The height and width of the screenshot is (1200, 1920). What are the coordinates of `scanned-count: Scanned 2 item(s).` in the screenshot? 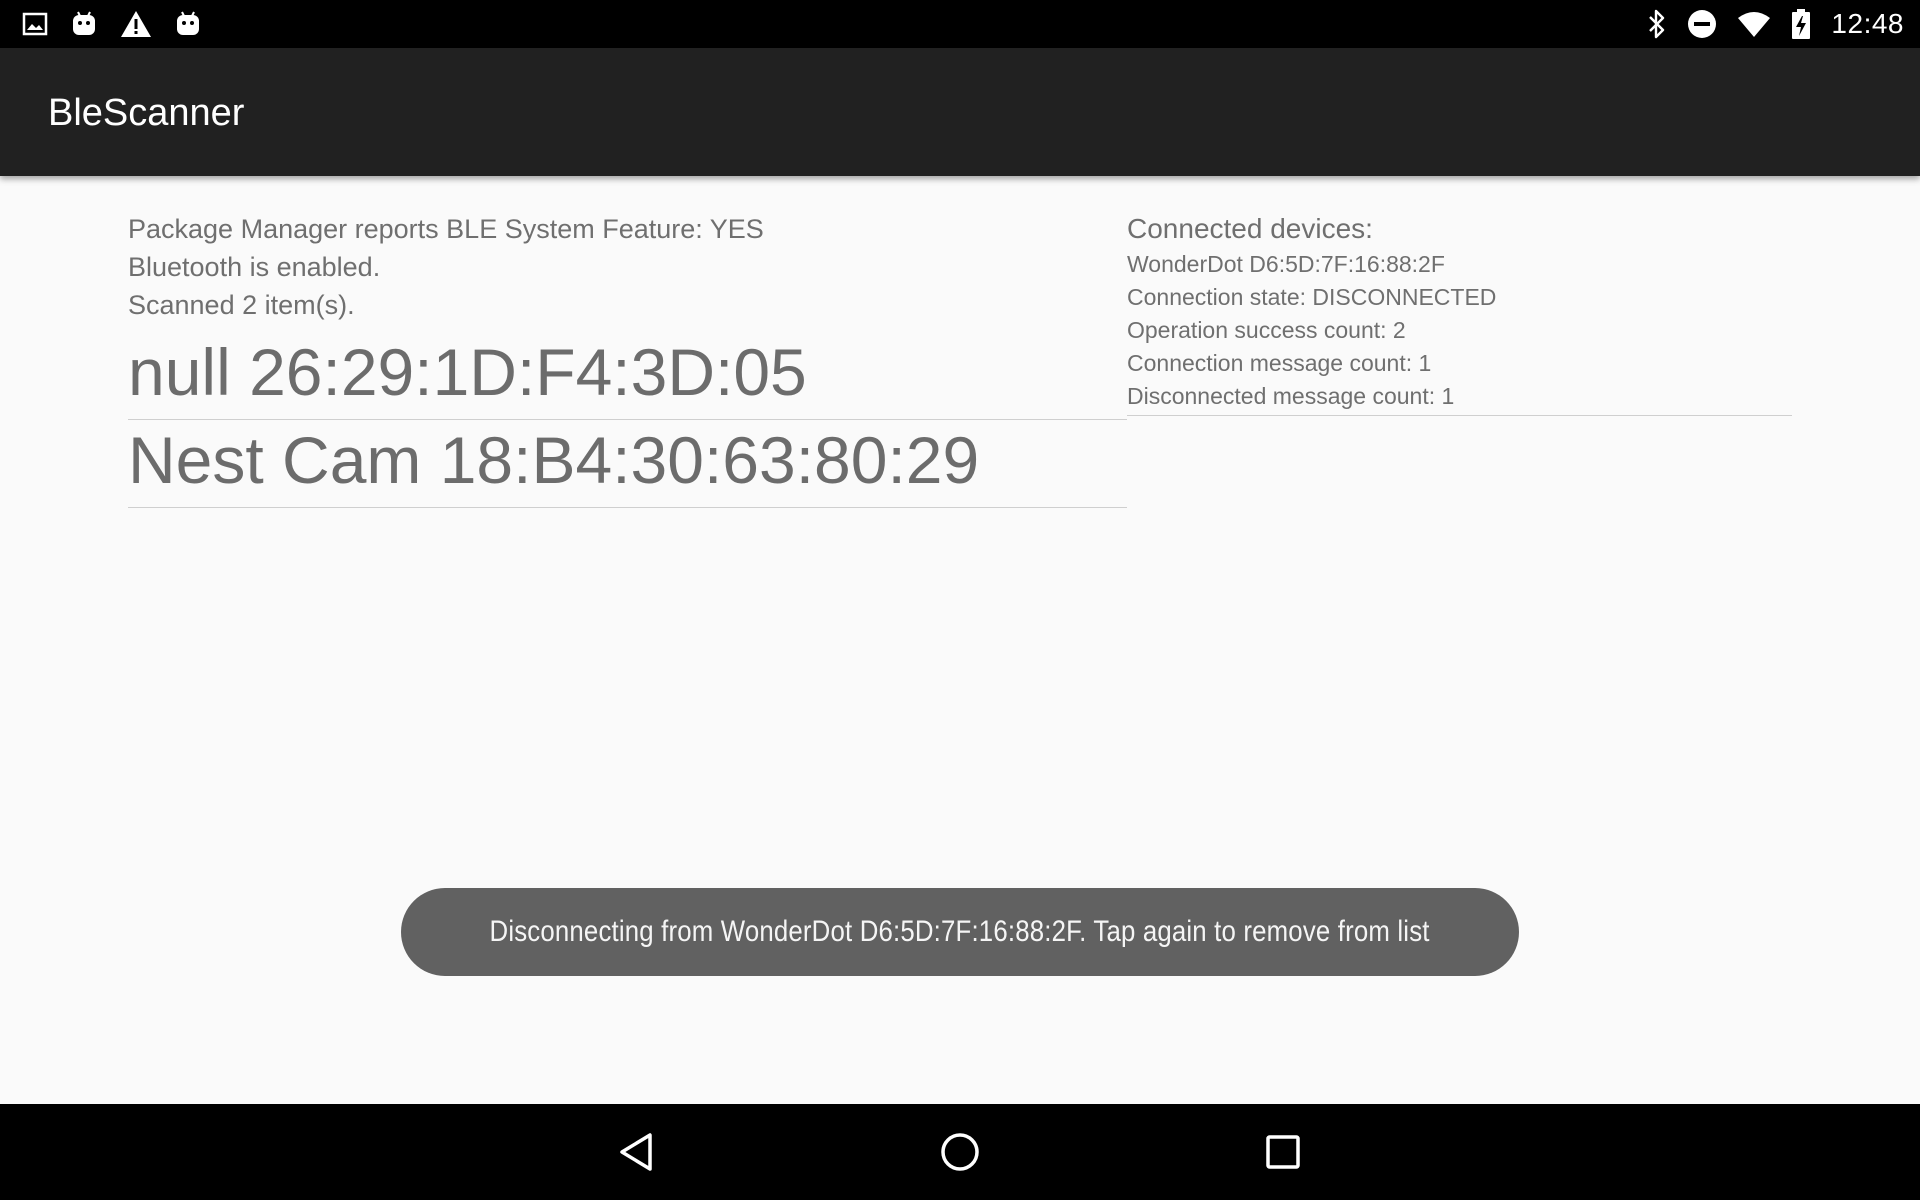 It's located at (241, 305).